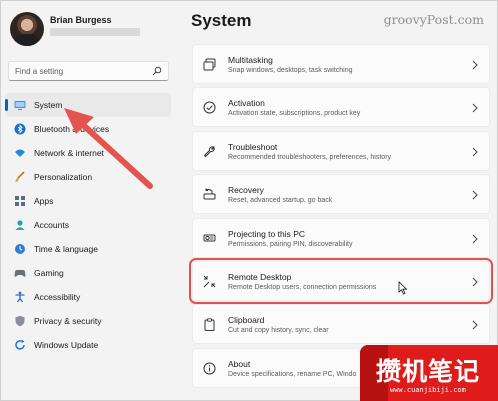  I want to click on apps-icon, so click(20, 201).